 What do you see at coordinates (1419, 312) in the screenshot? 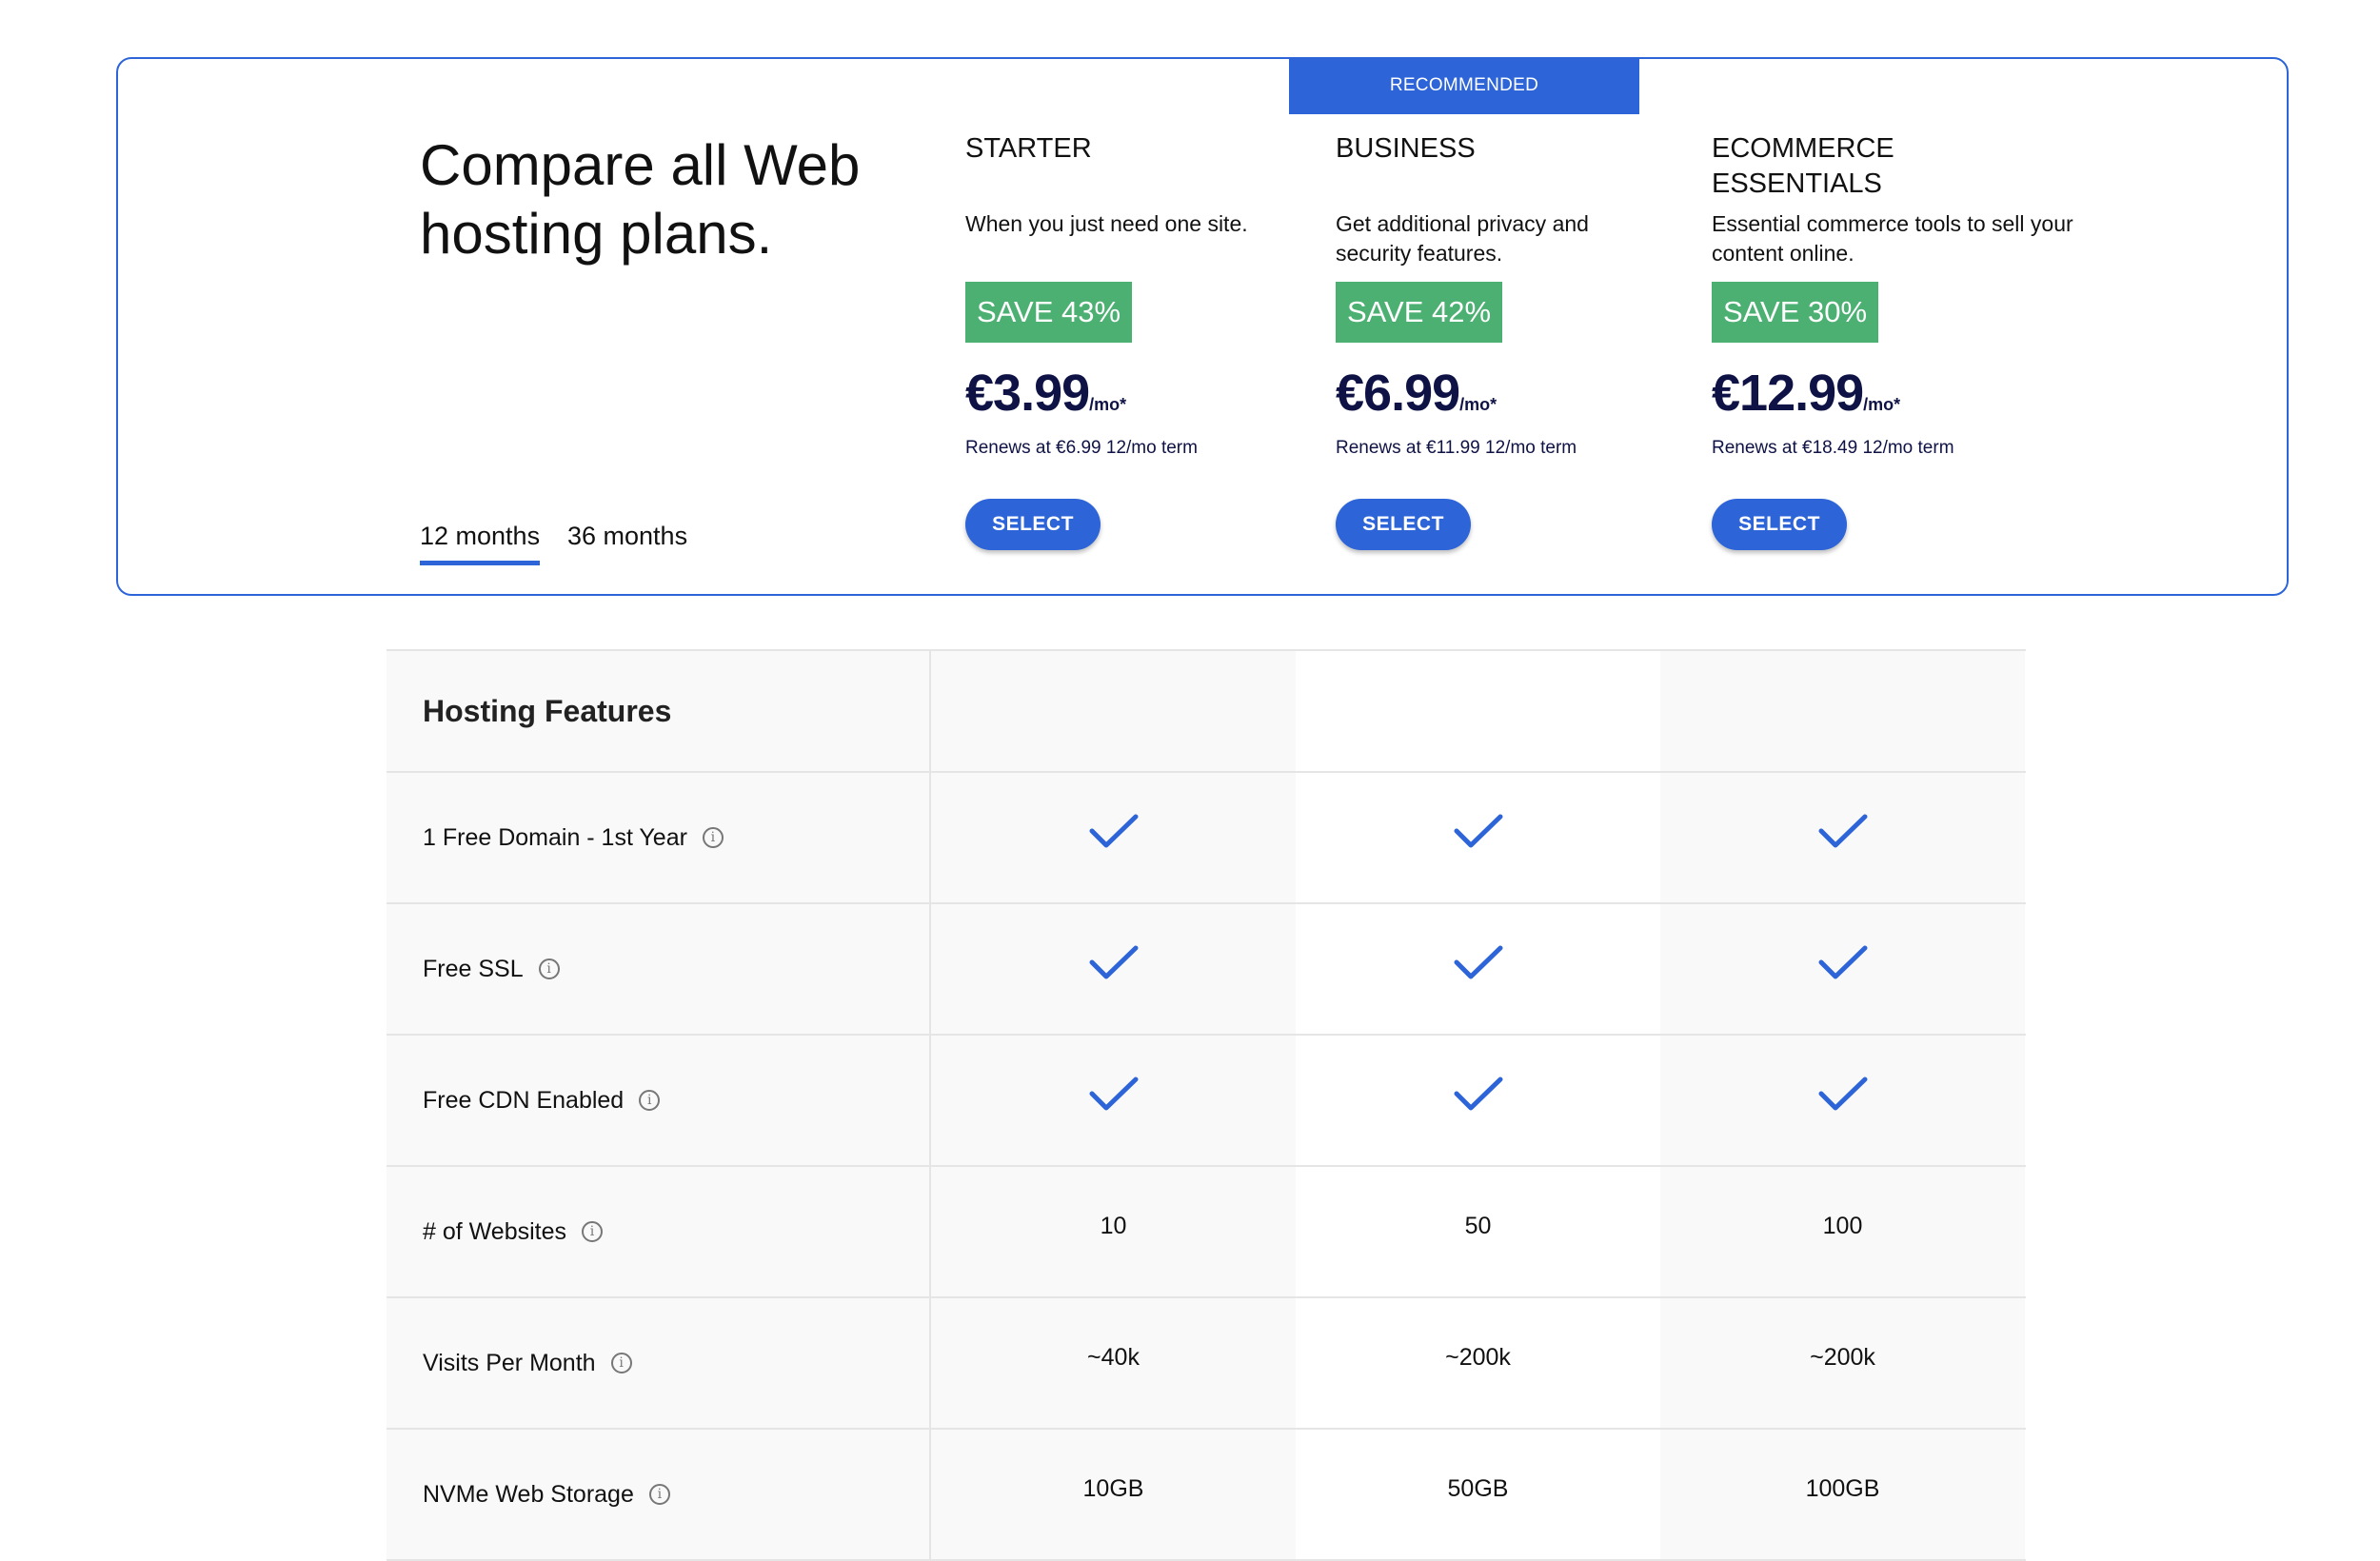
I see `save-badge: SAVE 42%` at bounding box center [1419, 312].